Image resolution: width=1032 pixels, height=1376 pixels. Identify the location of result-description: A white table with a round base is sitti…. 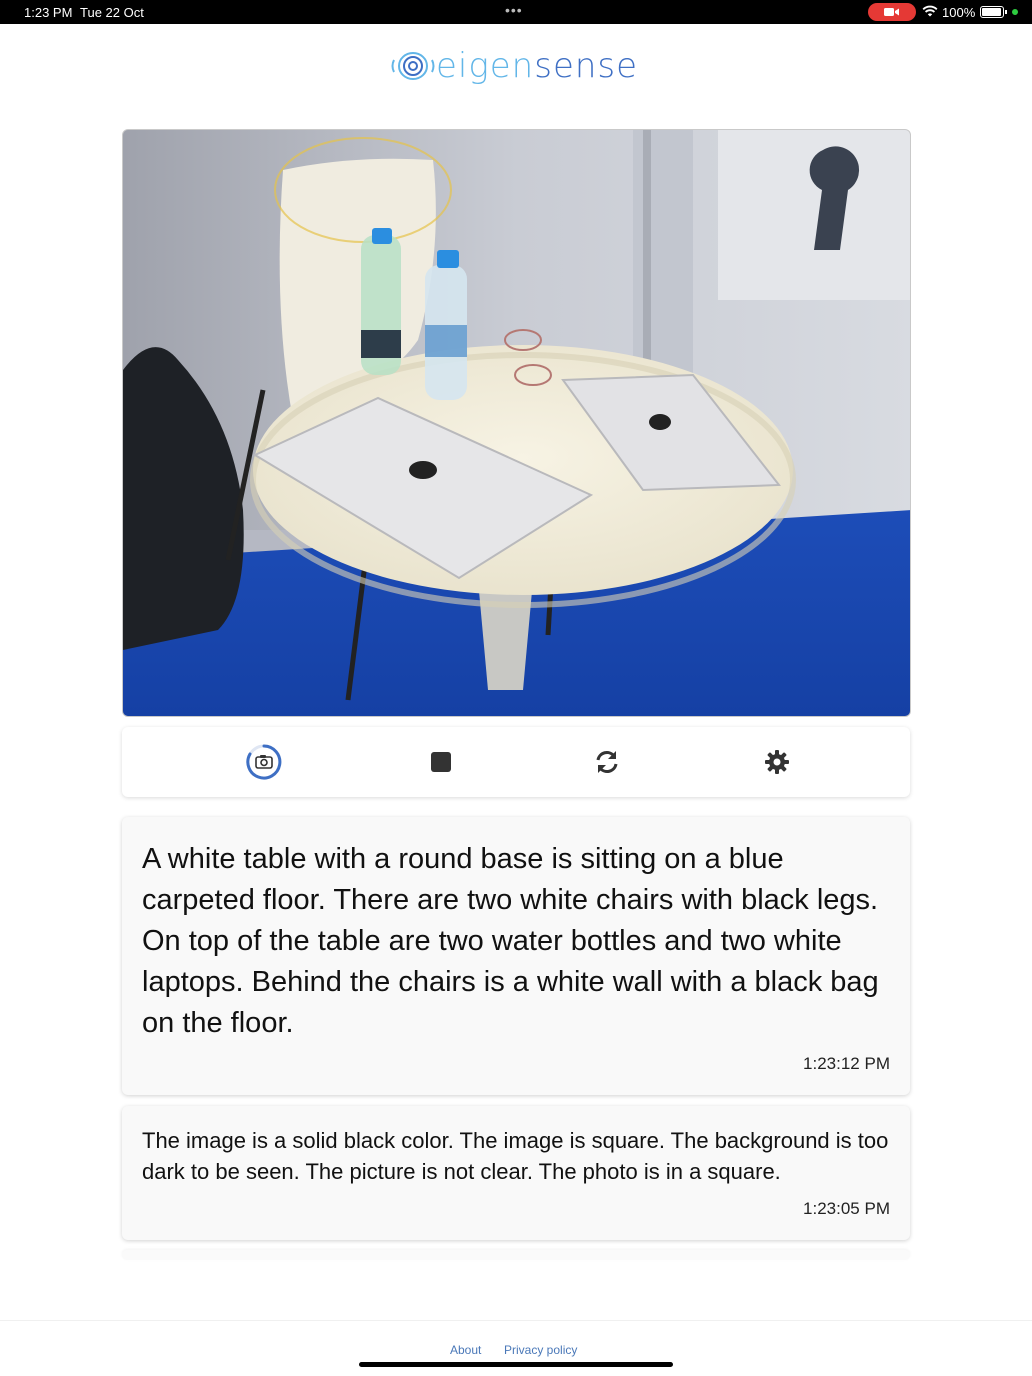
(510, 941).